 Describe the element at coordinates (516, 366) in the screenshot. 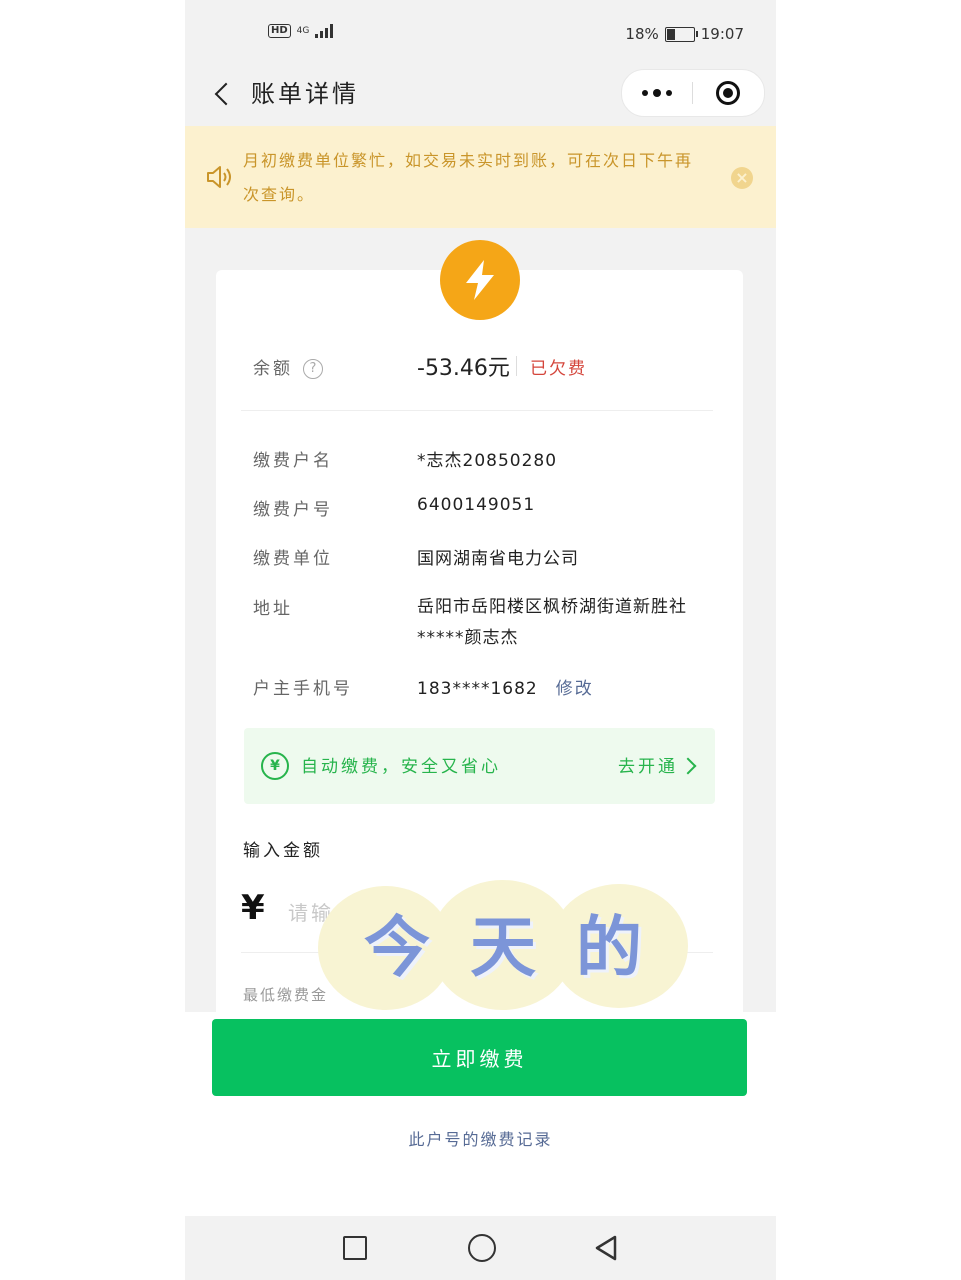

I see `balance-divider` at that location.